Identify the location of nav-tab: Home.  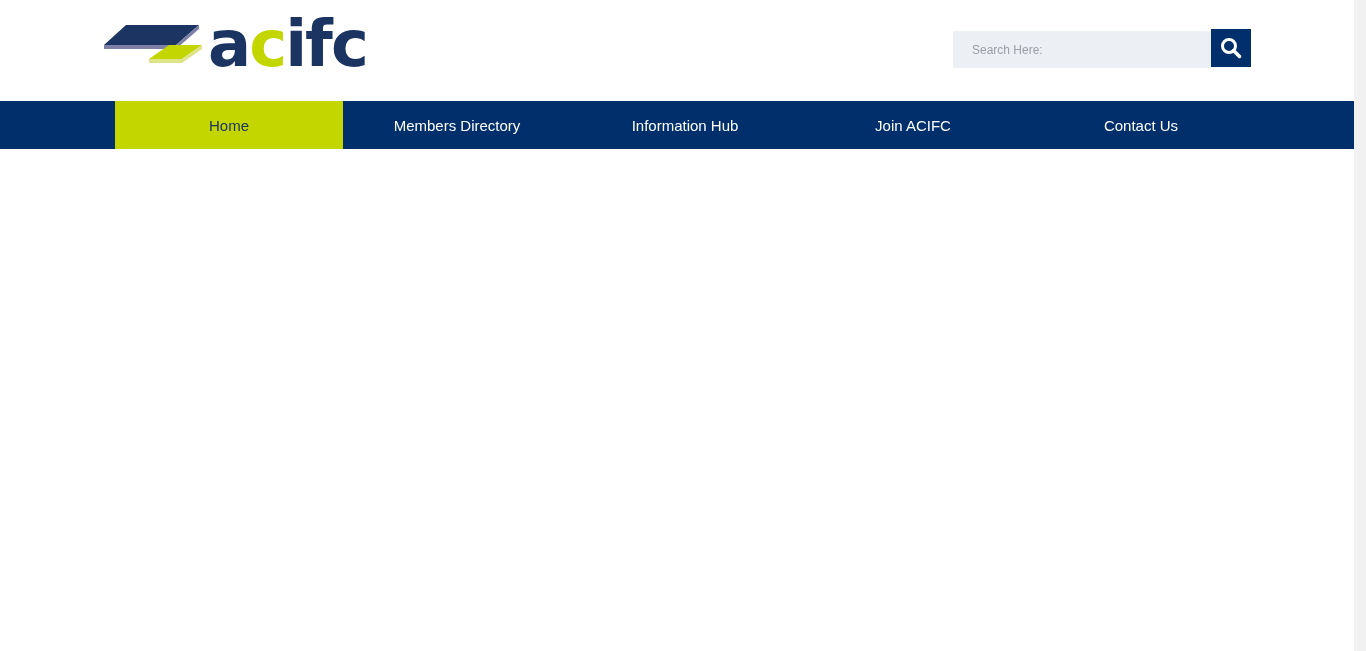
(229, 125).